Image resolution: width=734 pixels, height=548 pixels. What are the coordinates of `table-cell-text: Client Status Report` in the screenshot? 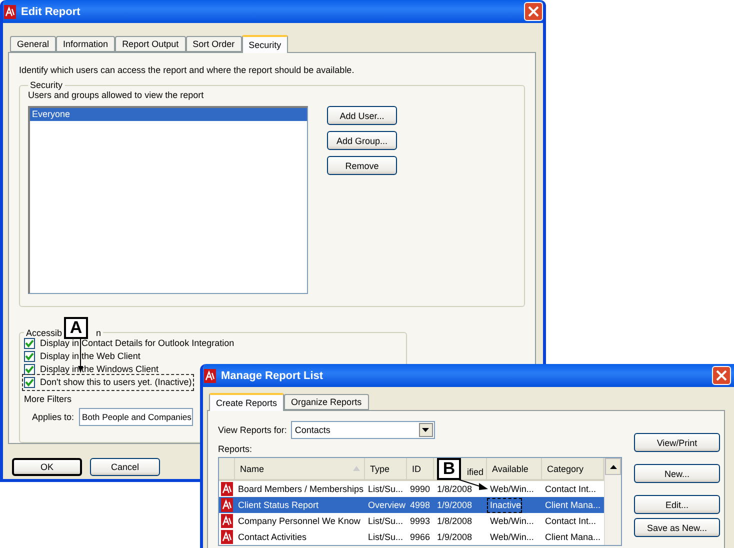 It's located at (278, 505).